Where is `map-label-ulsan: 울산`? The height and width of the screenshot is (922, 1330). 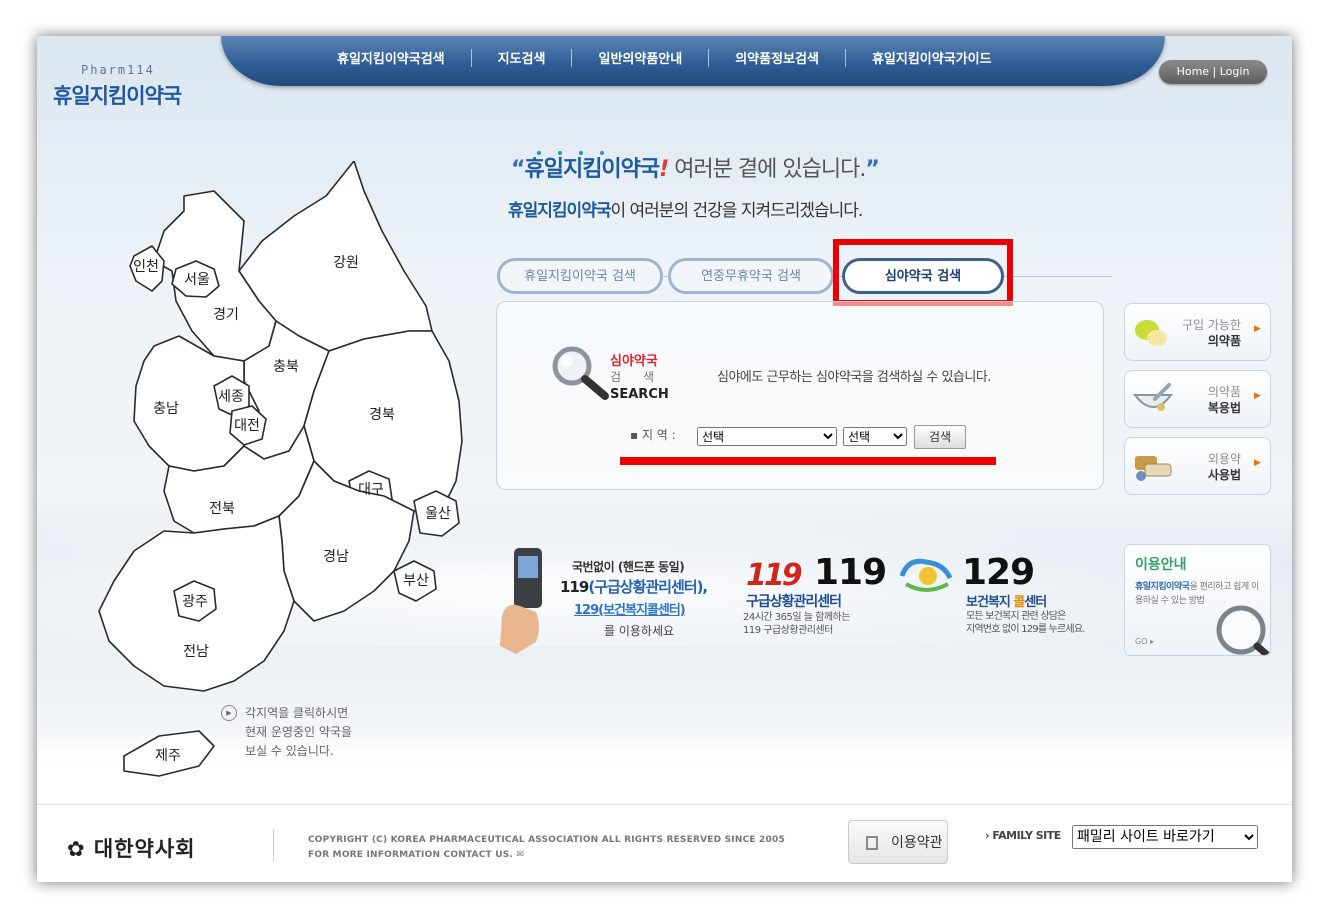
map-label-ulsan: 울산 is located at coordinates (438, 514).